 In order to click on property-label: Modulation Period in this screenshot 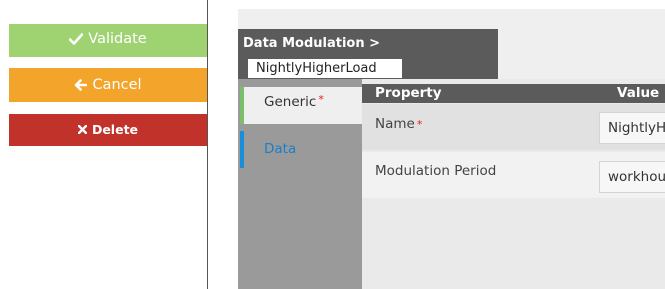, I will do `click(436, 171)`.